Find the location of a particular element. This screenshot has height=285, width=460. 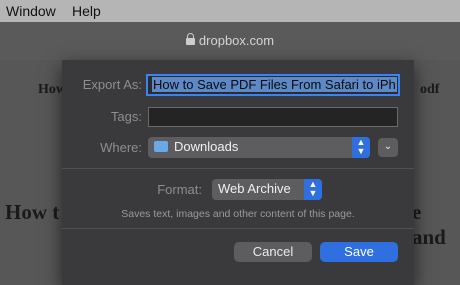

menu-window: Window is located at coordinates (31, 11).